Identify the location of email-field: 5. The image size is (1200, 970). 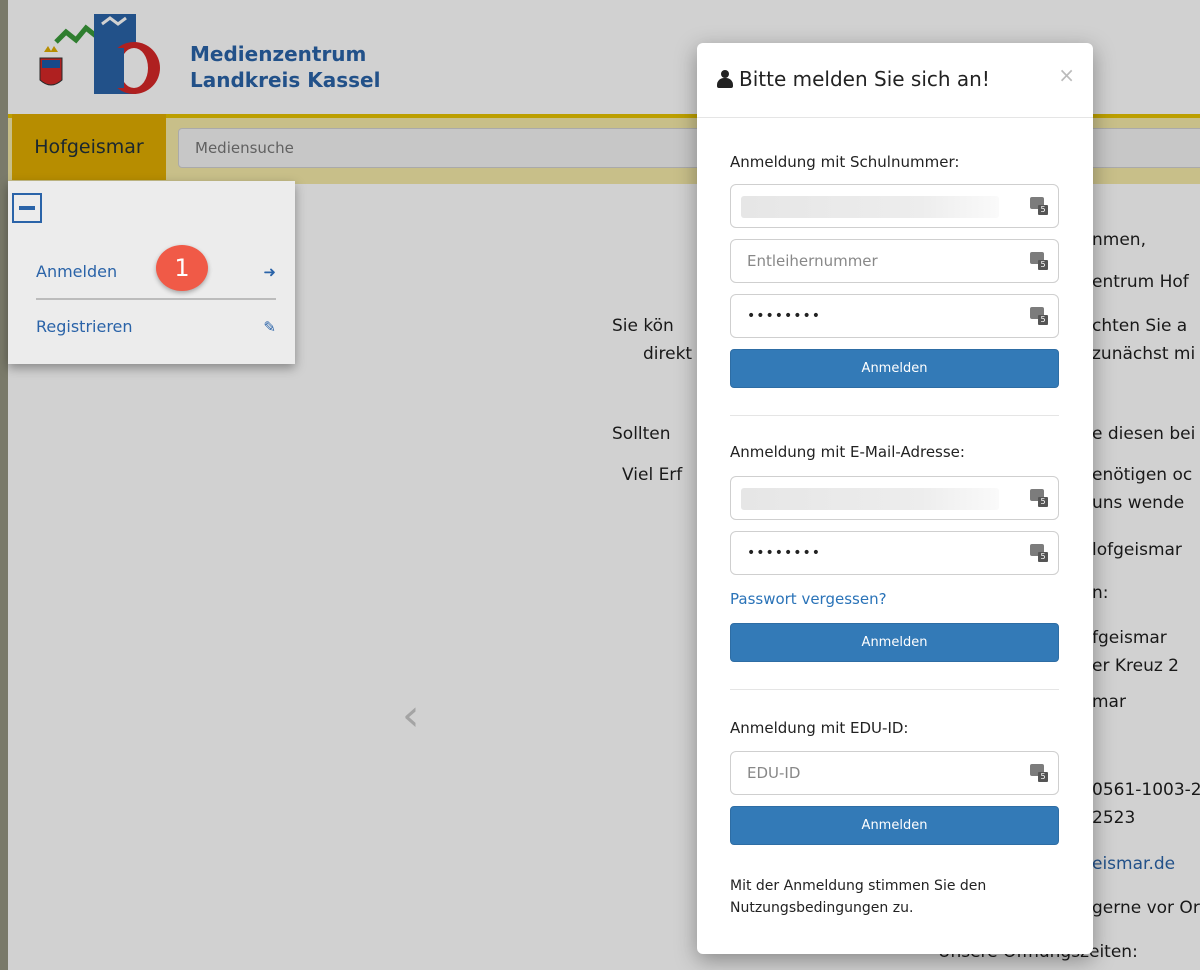
(894, 498).